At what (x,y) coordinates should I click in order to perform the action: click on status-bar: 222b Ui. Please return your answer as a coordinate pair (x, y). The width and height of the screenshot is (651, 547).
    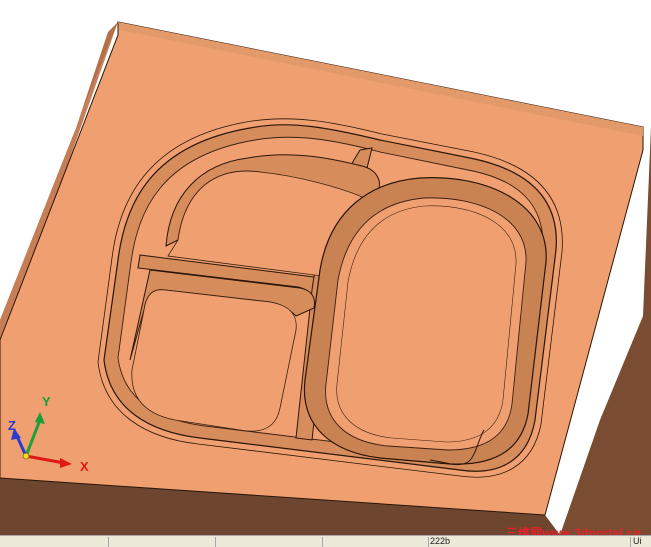
    Looking at the image, I should click on (325, 541).